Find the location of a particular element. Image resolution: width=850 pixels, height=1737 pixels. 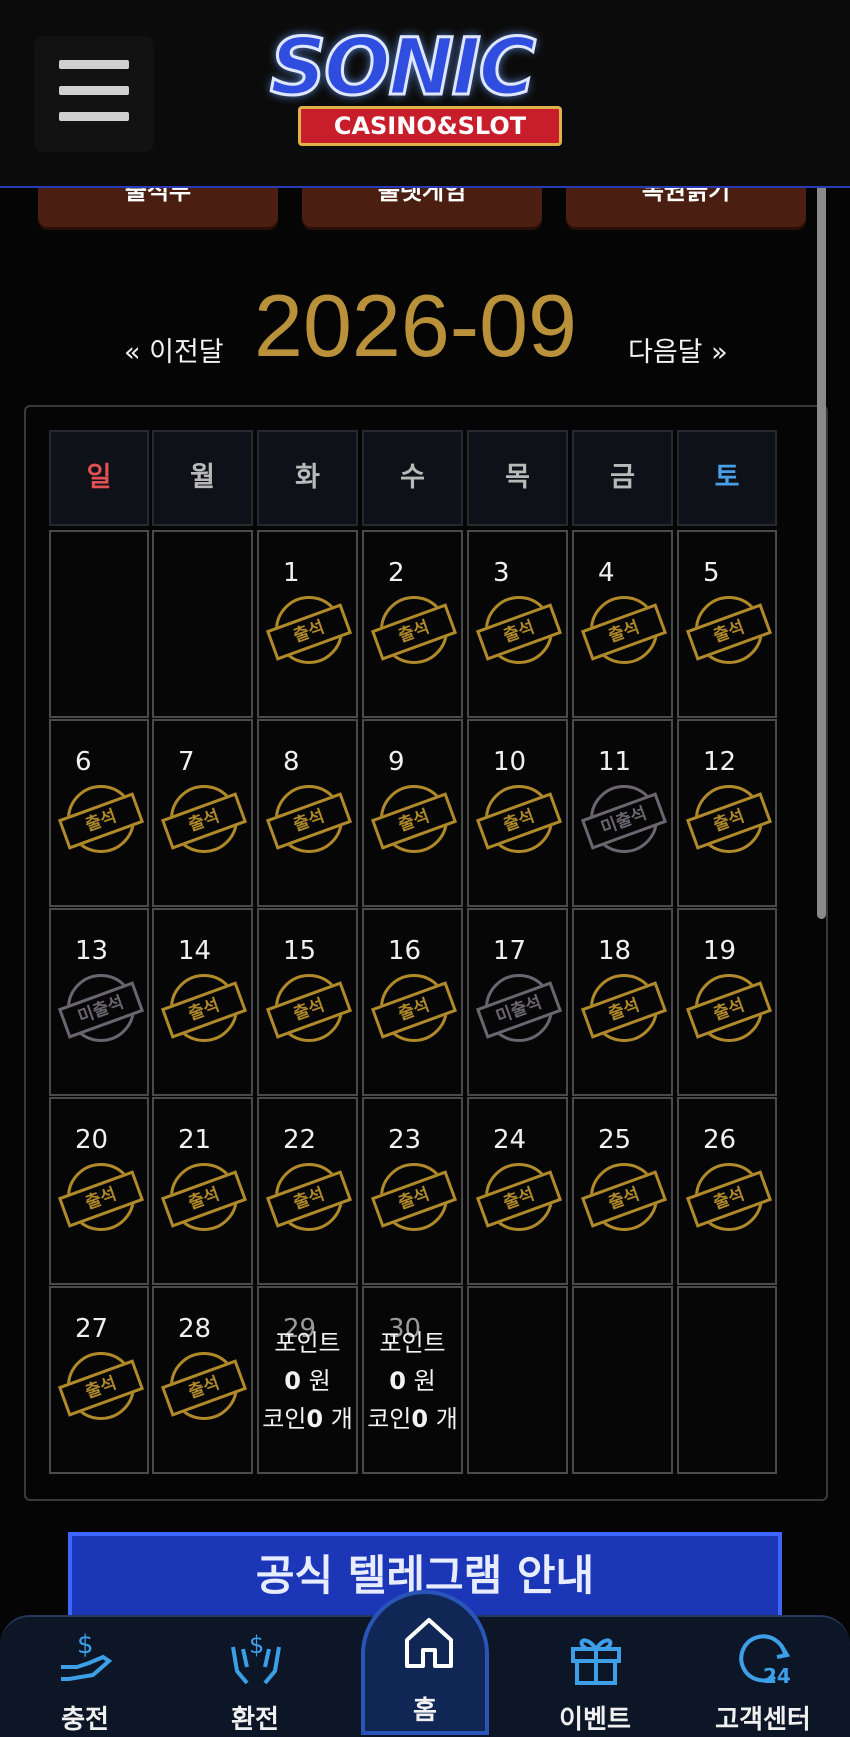

deposit-hand-icon: $ is located at coordinates (86, 1658).